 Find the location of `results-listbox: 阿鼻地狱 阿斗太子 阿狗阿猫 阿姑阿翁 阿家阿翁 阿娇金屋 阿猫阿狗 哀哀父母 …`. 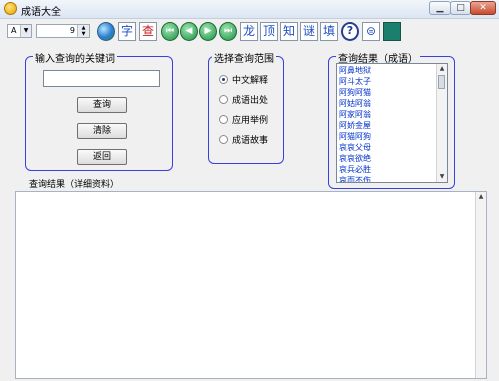

results-listbox: 阿鼻地狱 阿斗太子 阿狗阿猫 阿姑阿翁 阿家阿翁 阿娇金屋 阿猫阿狗 哀哀父母 … is located at coordinates (392, 123).